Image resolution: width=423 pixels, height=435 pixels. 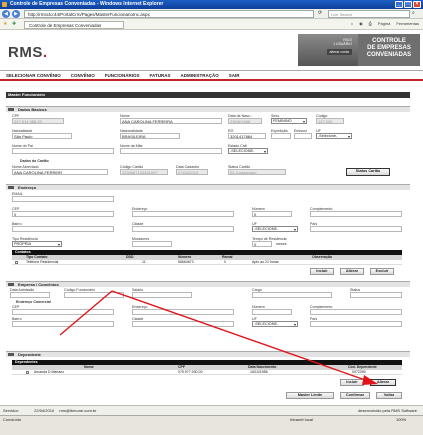 I want to click on search-input: Live Search, so click(x=369, y=14).